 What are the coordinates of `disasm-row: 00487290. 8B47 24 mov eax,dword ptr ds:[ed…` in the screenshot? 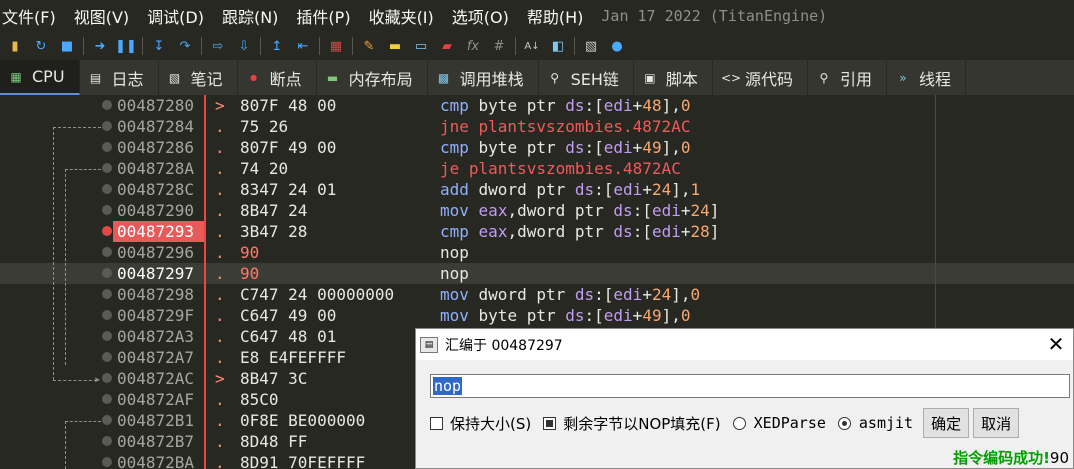 It's located at (537, 210).